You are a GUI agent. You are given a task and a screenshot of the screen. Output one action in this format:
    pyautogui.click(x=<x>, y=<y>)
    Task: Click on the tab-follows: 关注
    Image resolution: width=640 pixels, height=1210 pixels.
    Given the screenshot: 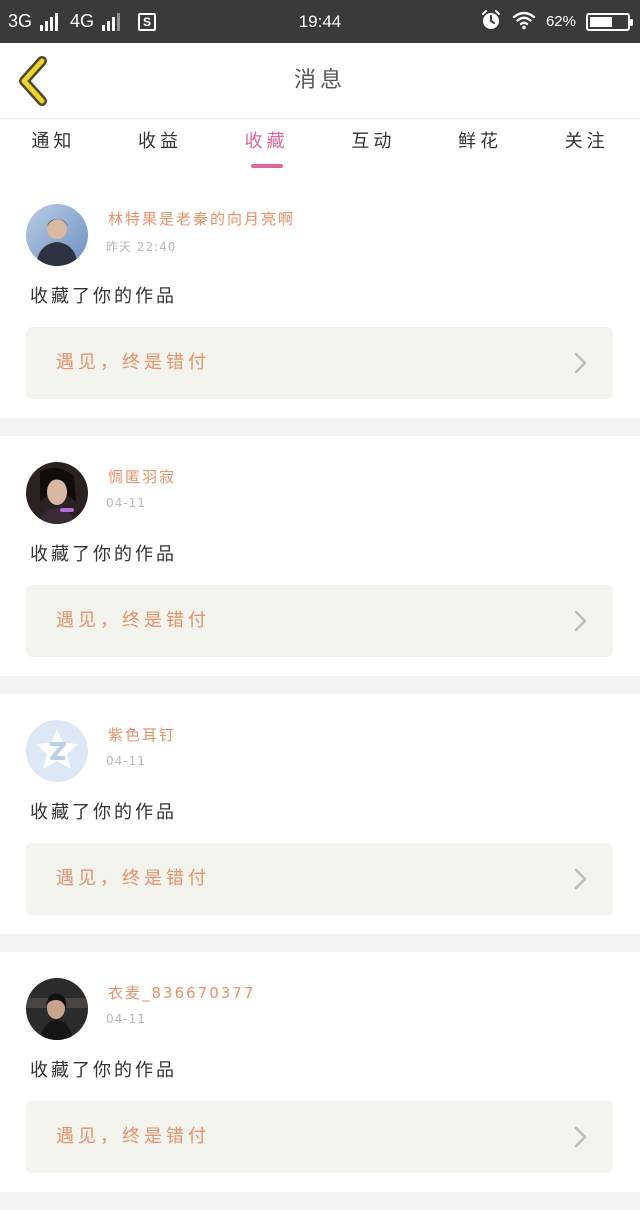 What is the action you would take?
    pyautogui.click(x=586, y=146)
    